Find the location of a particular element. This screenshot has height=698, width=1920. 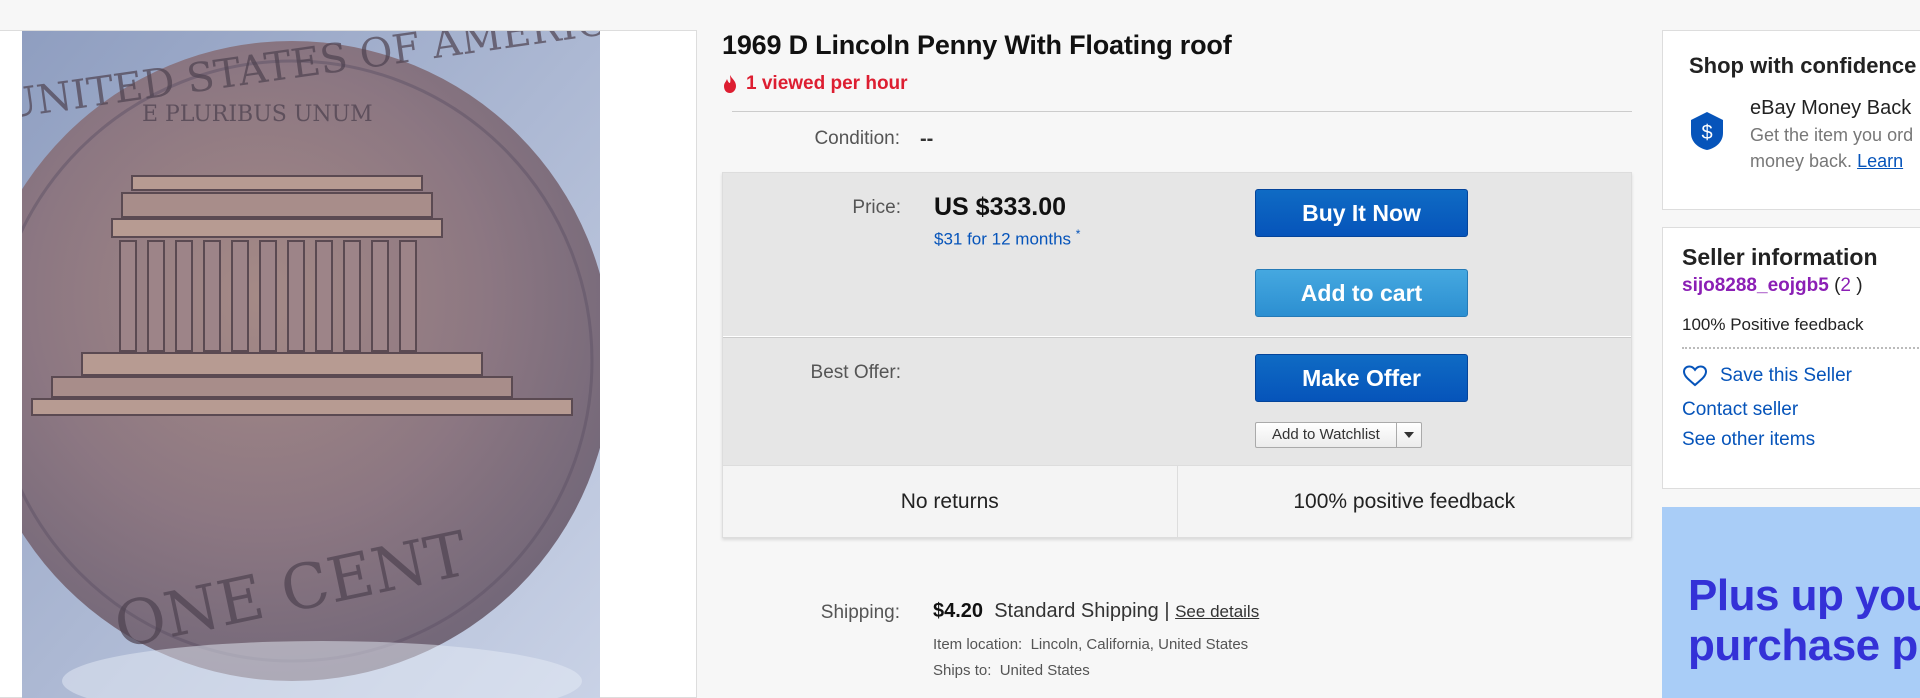

condition-label: Condition: is located at coordinates (857, 138).